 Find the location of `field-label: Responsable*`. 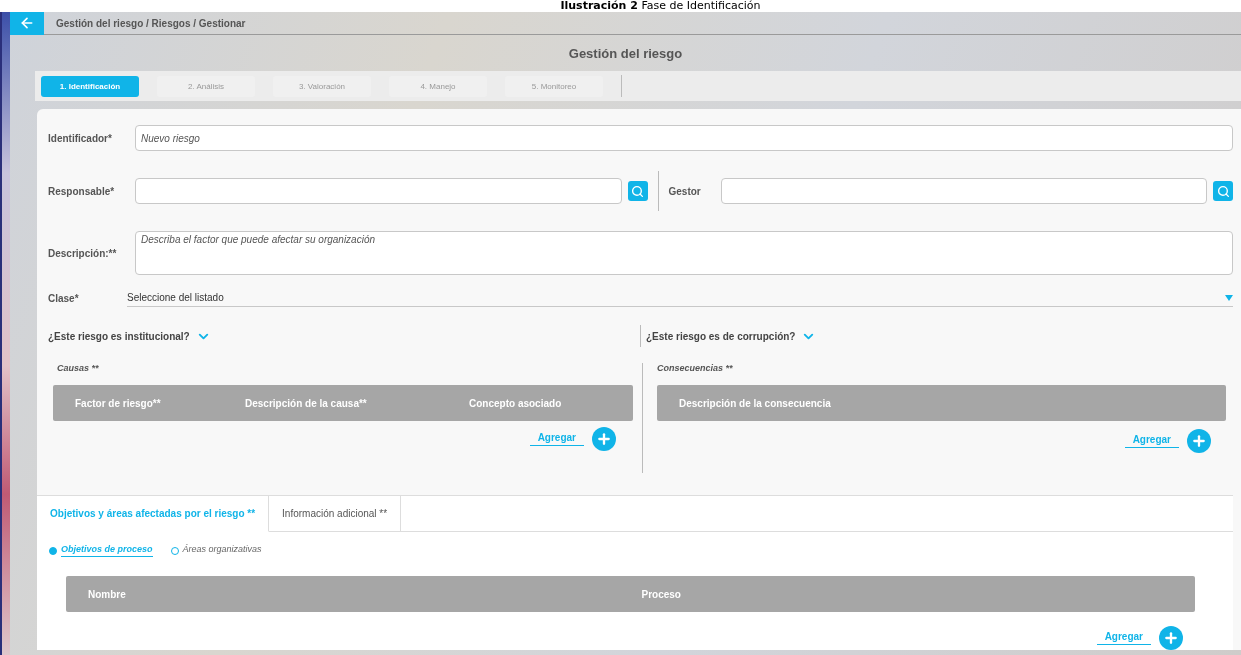

field-label: Responsable* is located at coordinates (82, 191).